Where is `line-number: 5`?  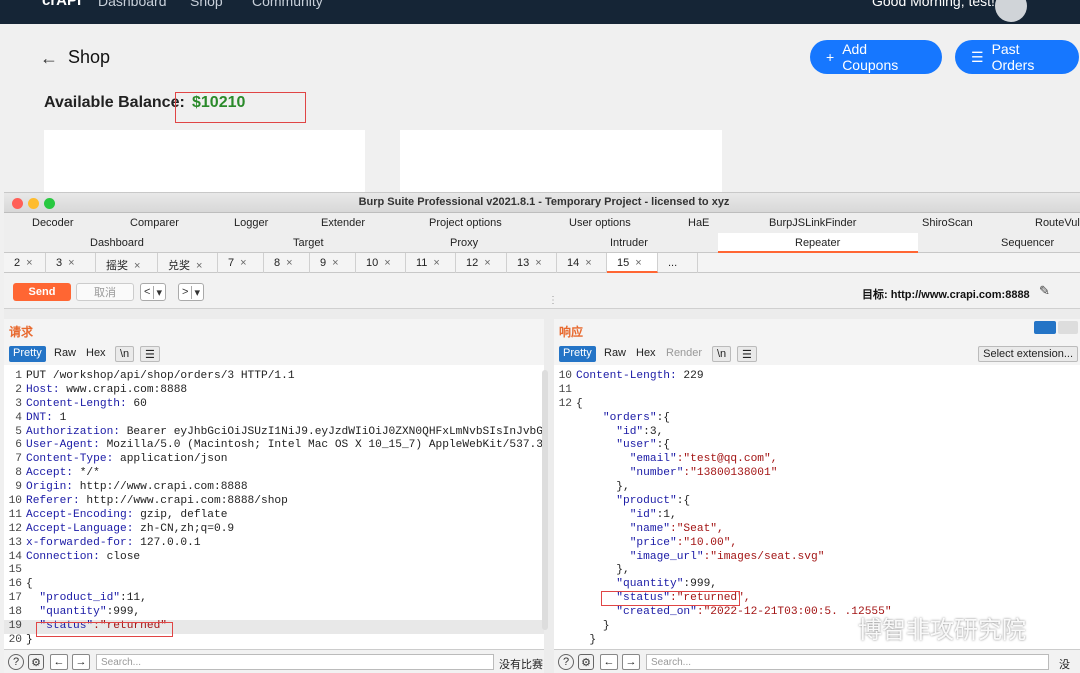 line-number: 5 is located at coordinates (18, 431).